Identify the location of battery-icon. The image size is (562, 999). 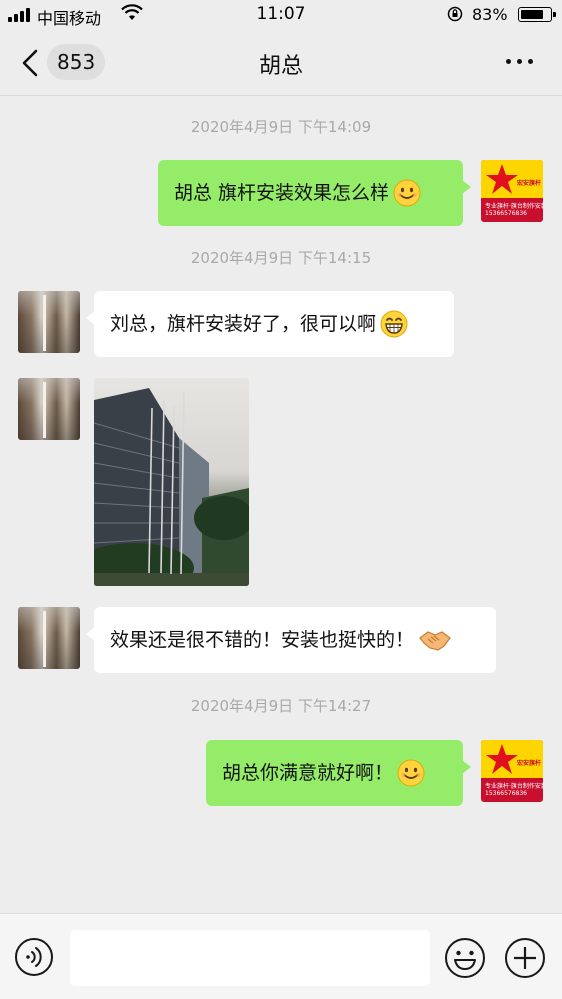
(537, 14).